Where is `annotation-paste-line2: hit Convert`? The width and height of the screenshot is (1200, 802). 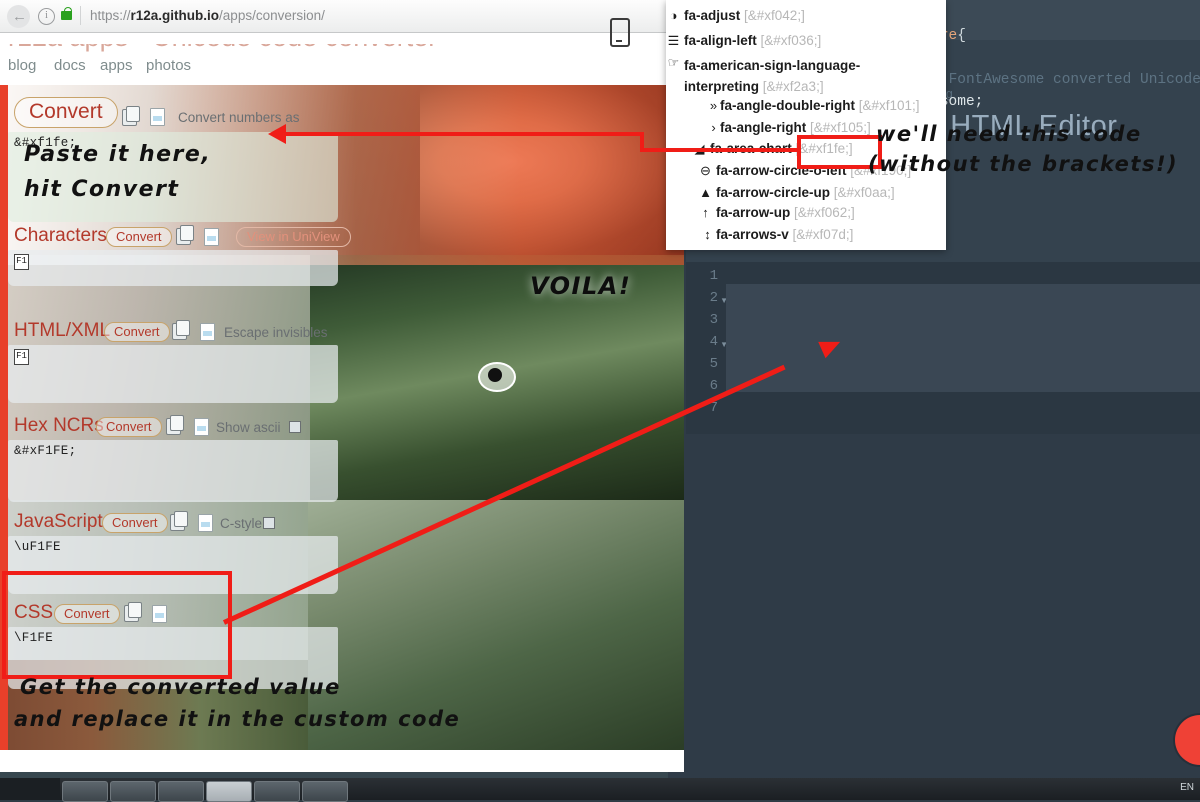 annotation-paste-line2: hit Convert is located at coordinates (102, 189).